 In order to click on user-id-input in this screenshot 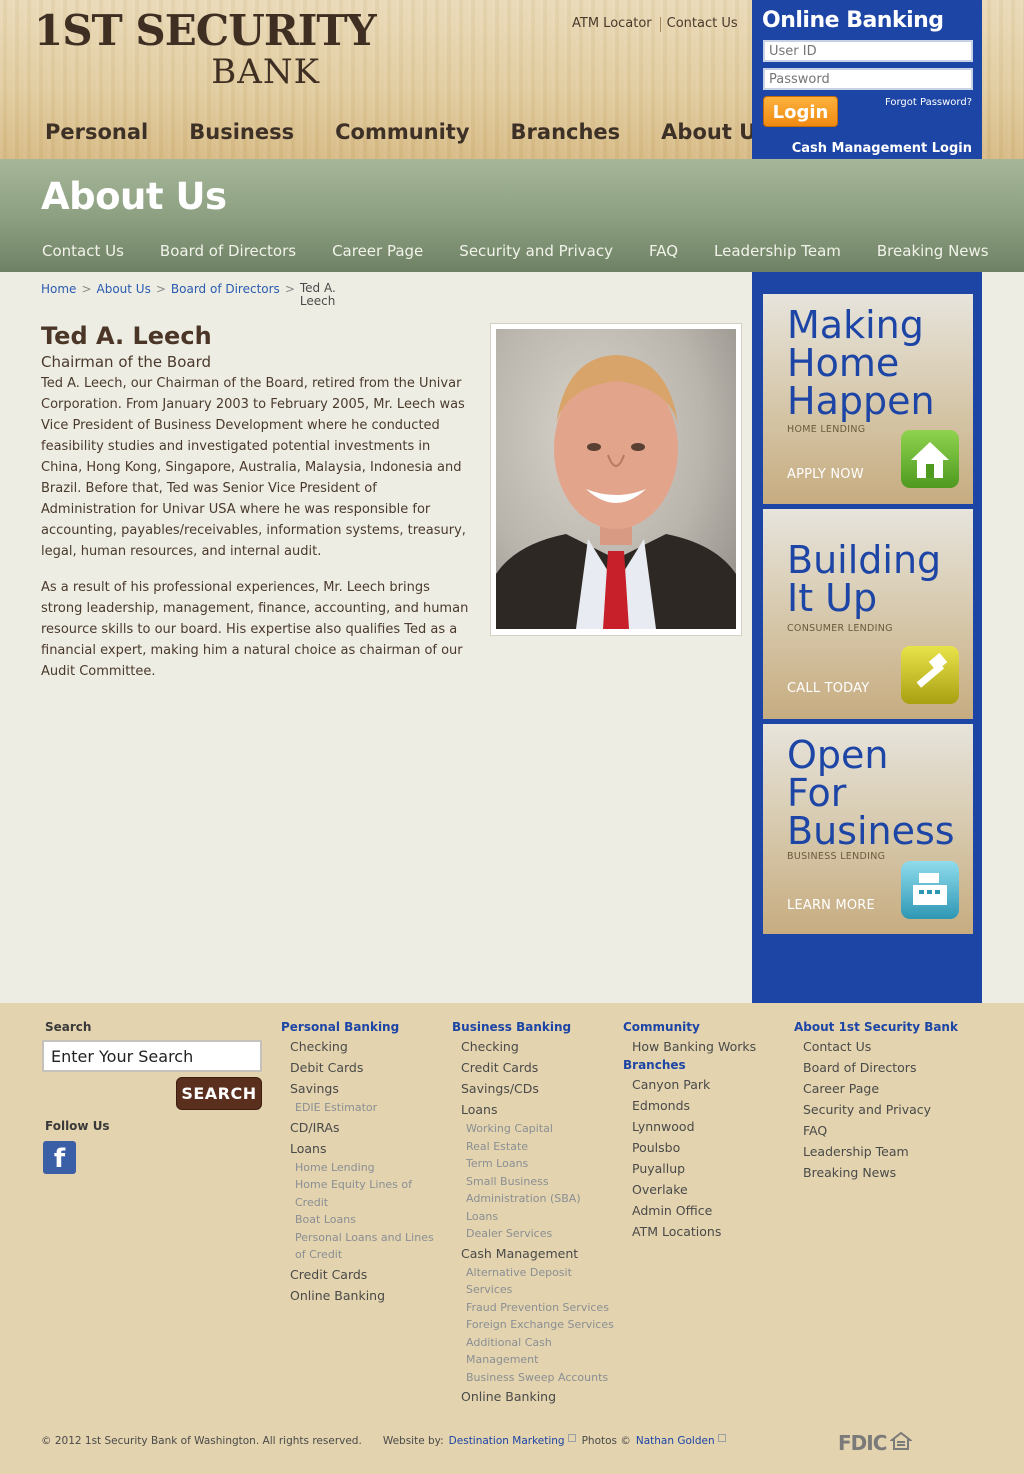, I will do `click(868, 51)`.